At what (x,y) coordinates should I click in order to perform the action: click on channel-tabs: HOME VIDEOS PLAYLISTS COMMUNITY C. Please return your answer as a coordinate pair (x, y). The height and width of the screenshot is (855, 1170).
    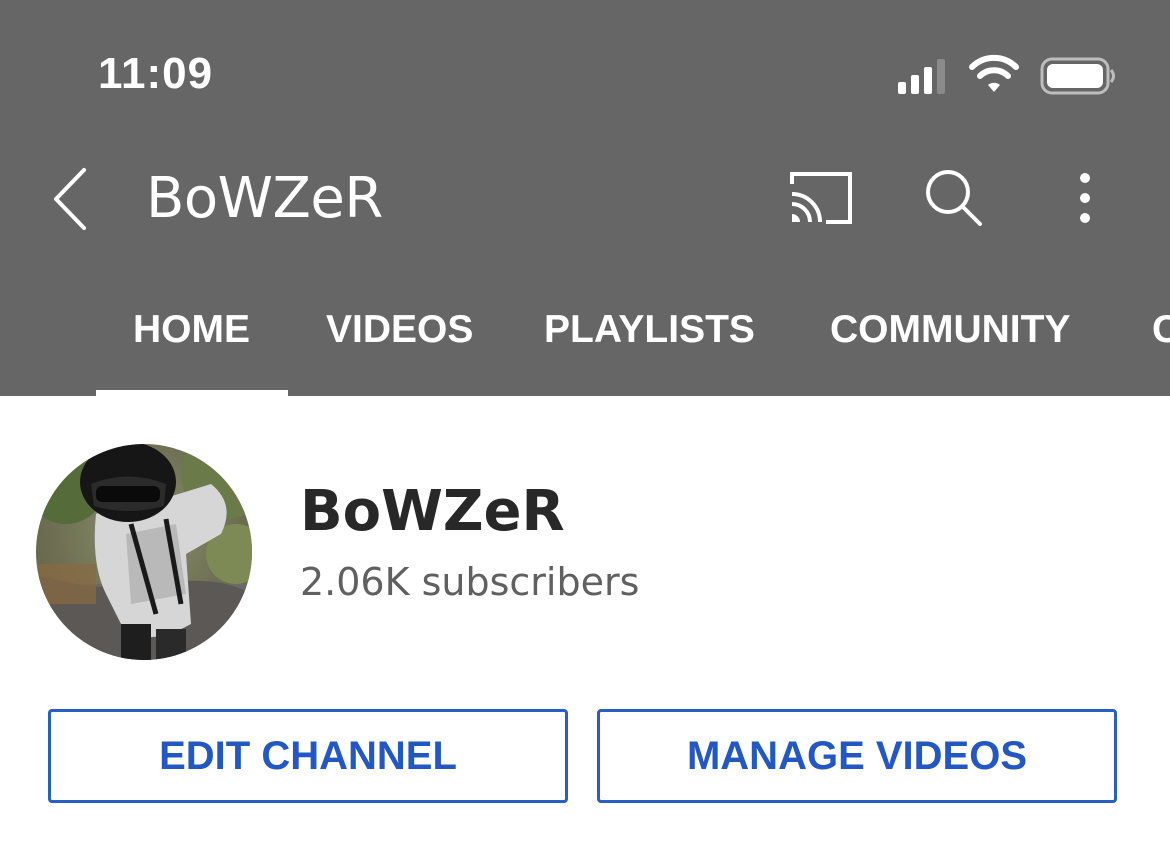
    Looking at the image, I should click on (585, 346).